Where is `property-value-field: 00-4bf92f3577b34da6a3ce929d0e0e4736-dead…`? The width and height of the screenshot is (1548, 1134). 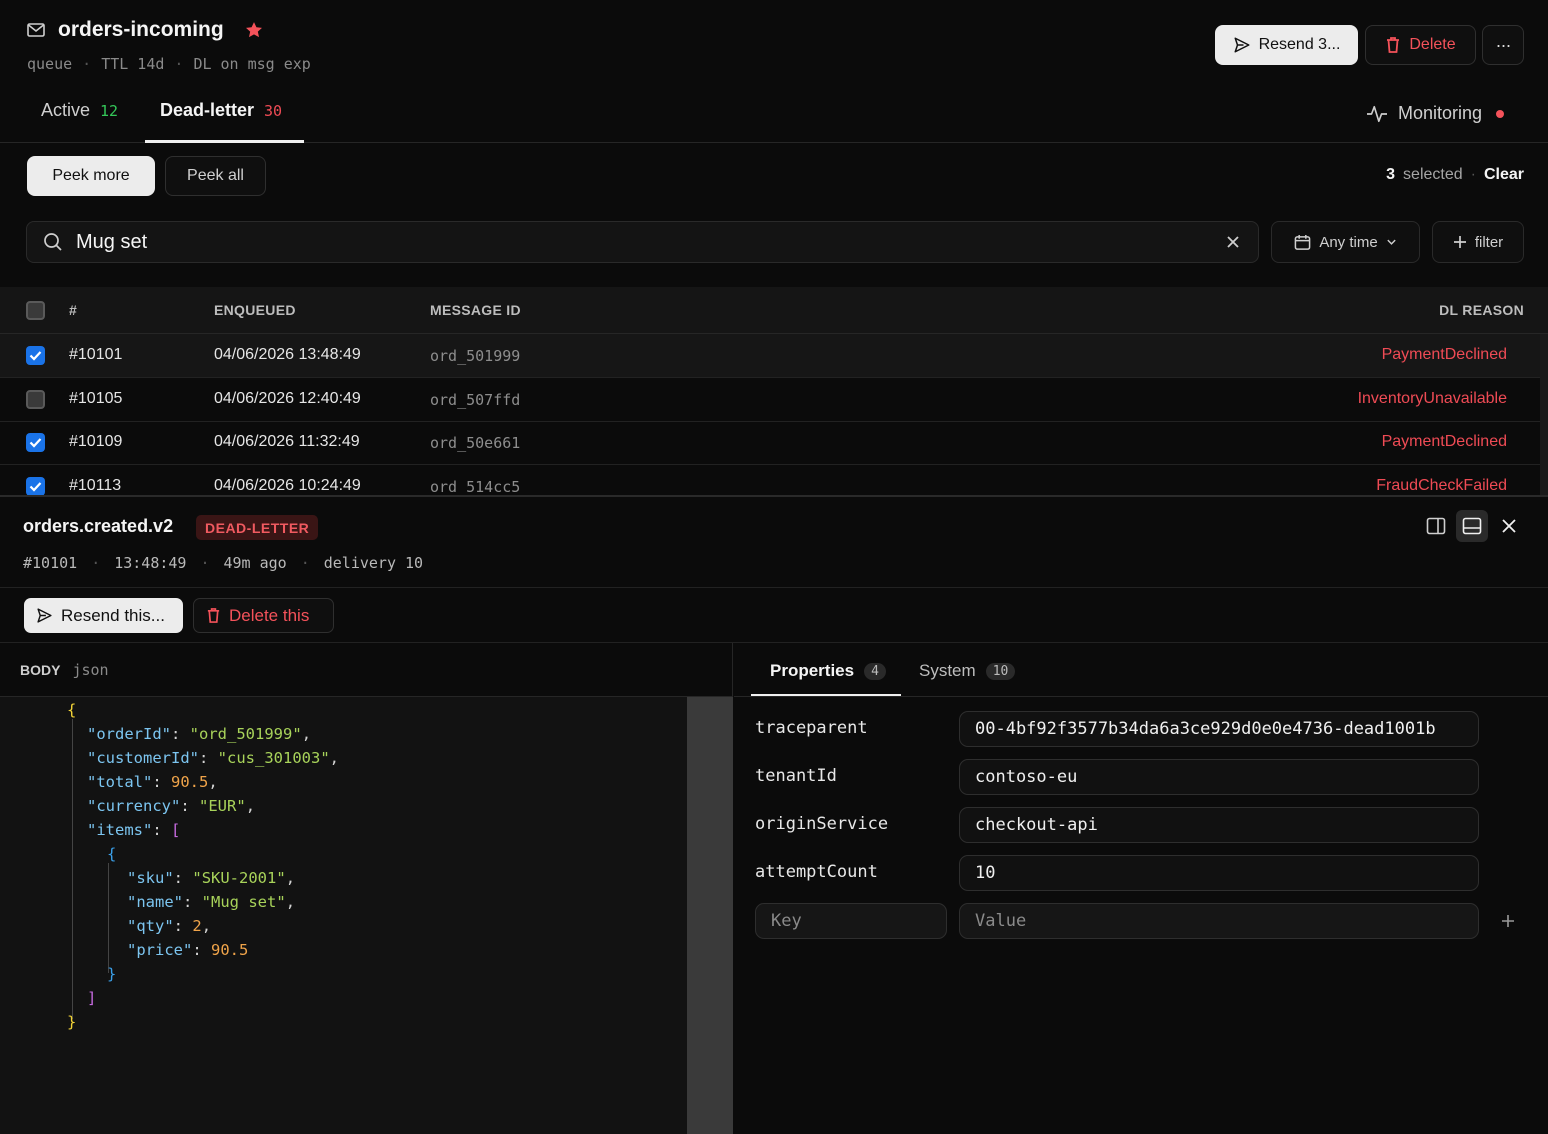
property-value-field: 00-4bf92f3577b34da6a3ce929d0e0e4736-dead… is located at coordinates (1219, 729).